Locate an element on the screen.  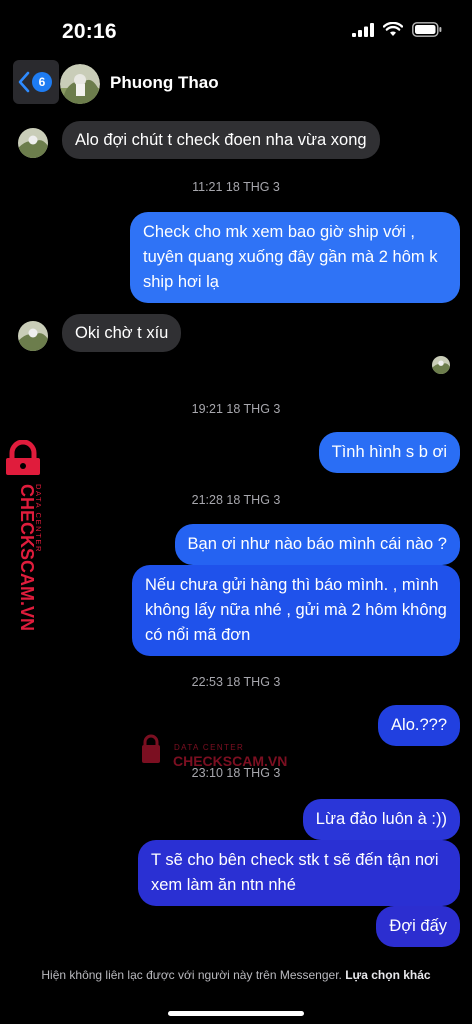
message-outgoing: Đợi đấy is located at coordinates (418, 926).